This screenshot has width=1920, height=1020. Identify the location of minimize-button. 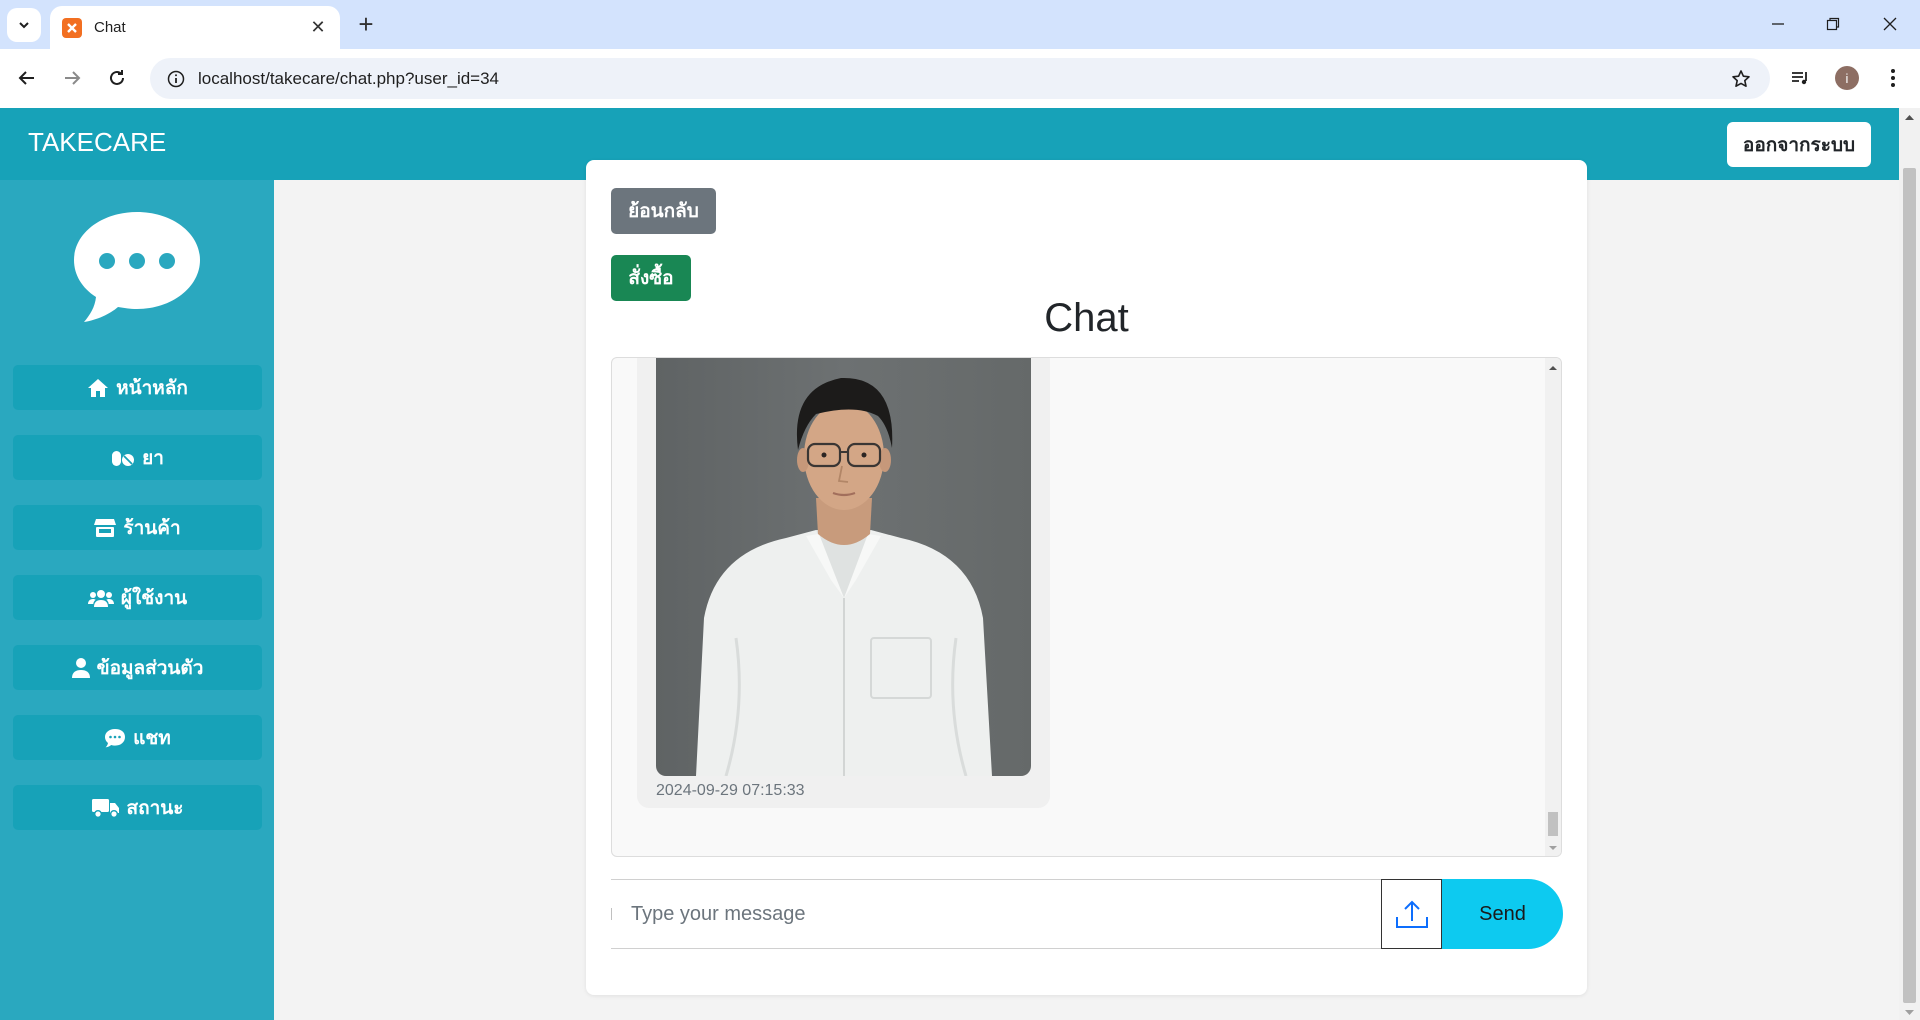
(1778, 24).